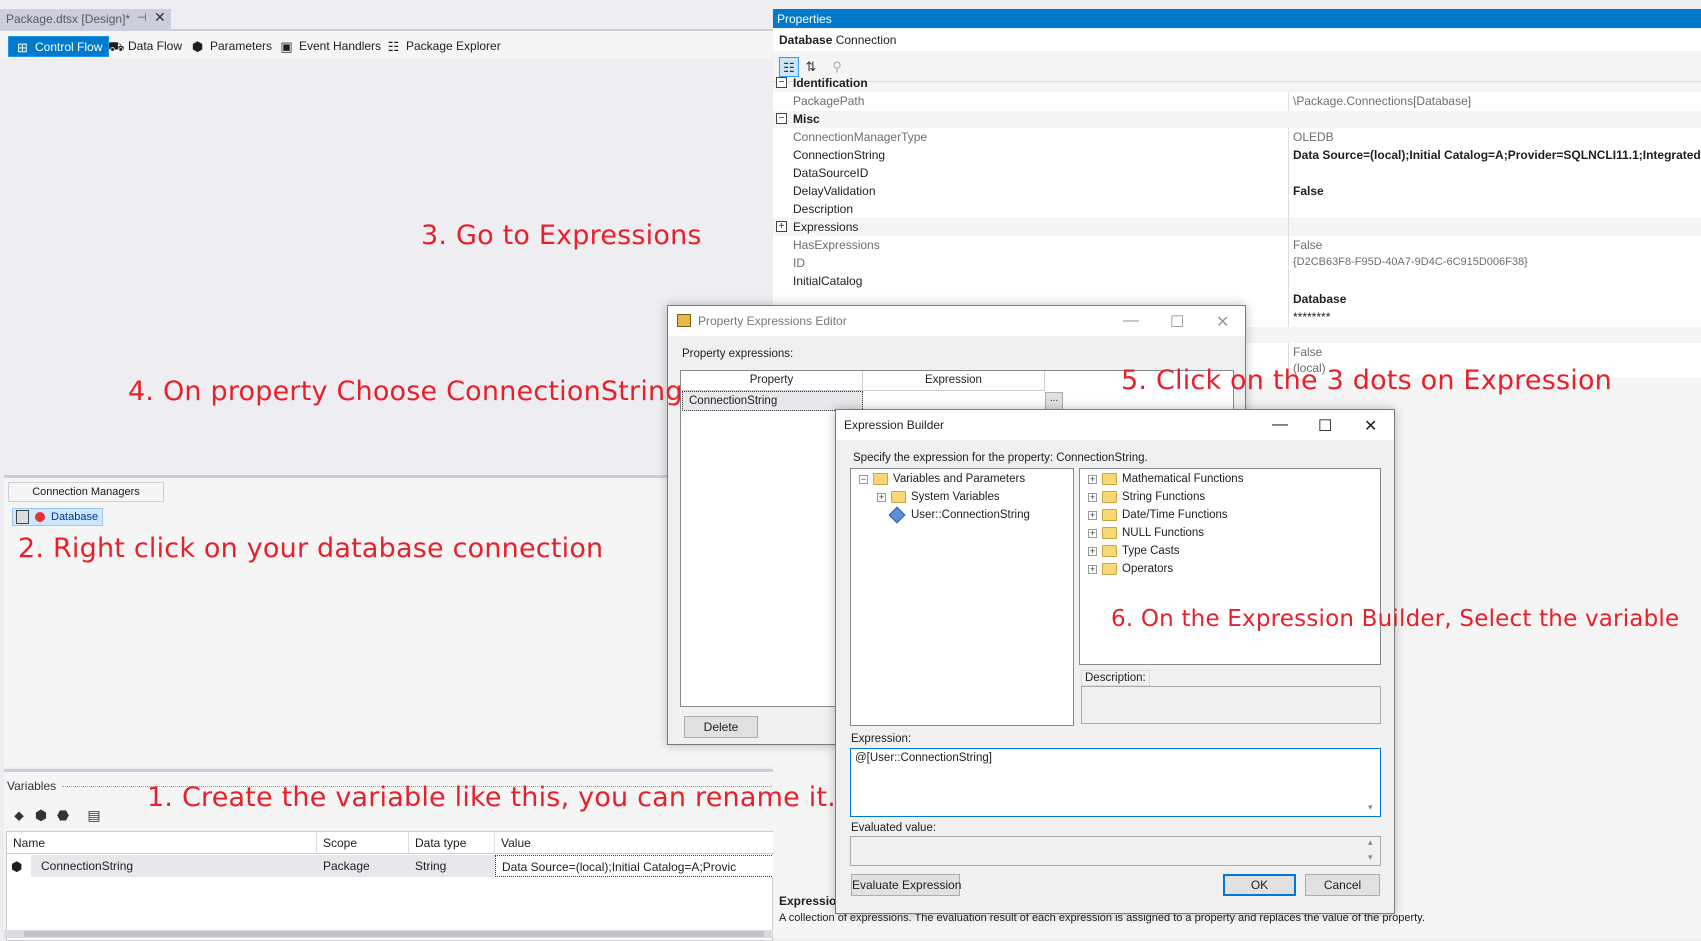  What do you see at coordinates (1175, 515) in the screenshot?
I see `tree-node-label: Date/Time Functions` at bounding box center [1175, 515].